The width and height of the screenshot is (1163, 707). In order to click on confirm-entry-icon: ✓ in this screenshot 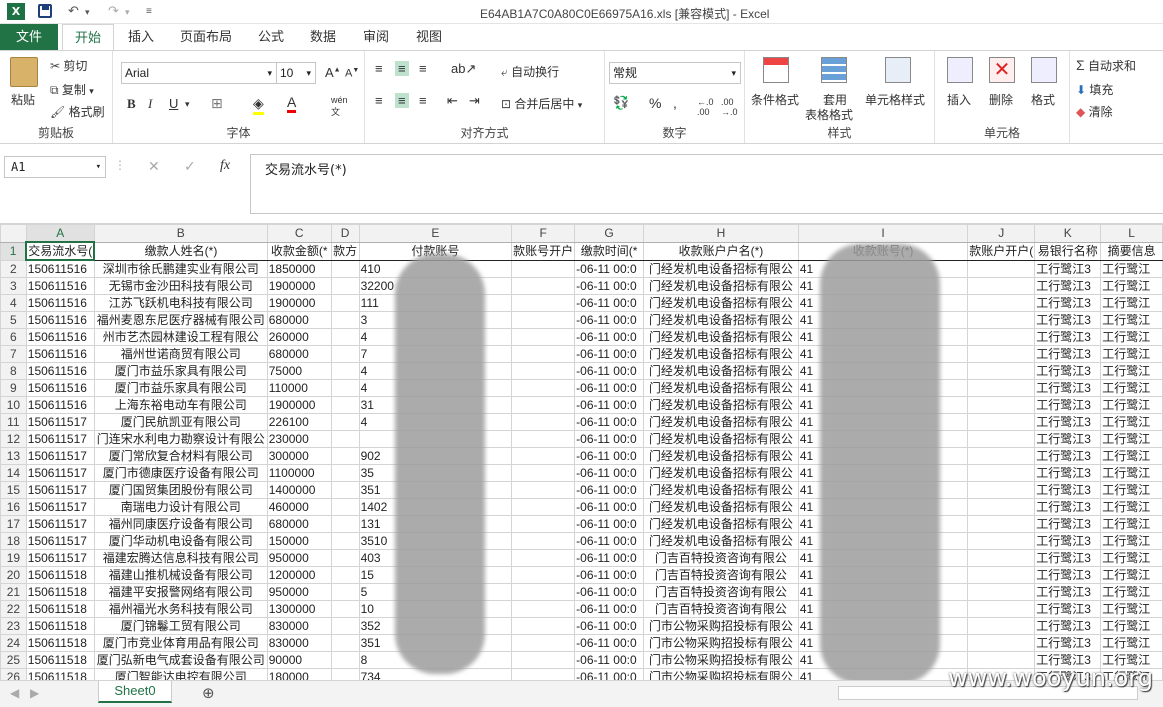, I will do `click(190, 166)`.